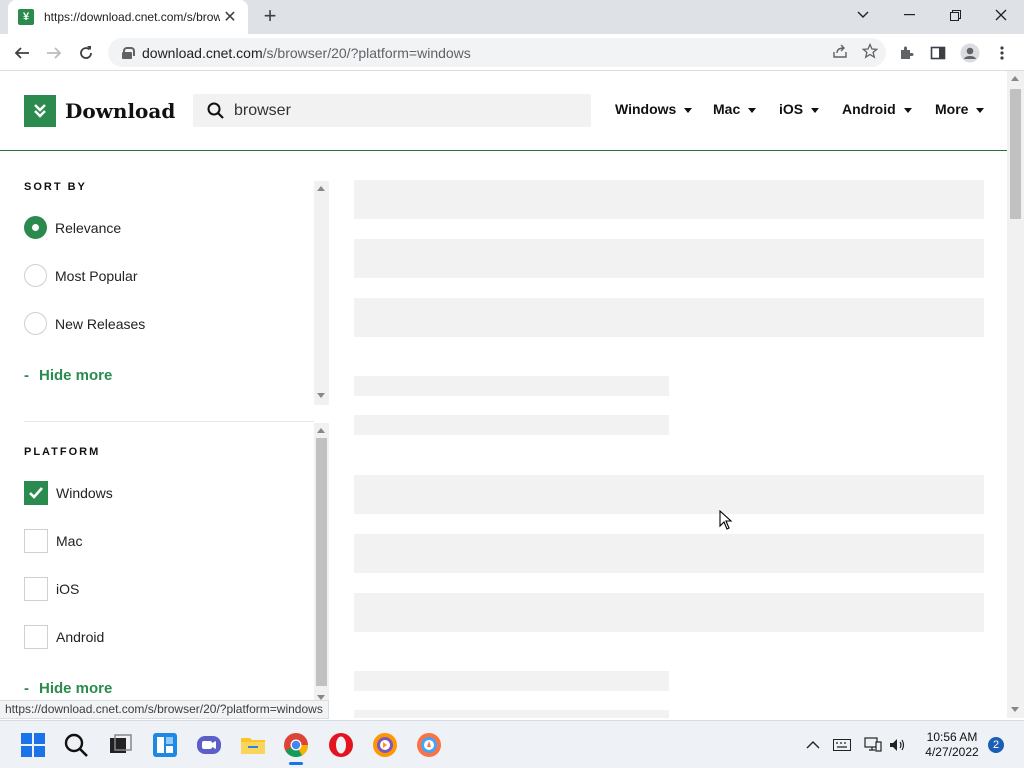 This screenshot has width=1024, height=769. Describe the element at coordinates (385, 745) in the screenshot. I see `browser-app-icon` at that location.